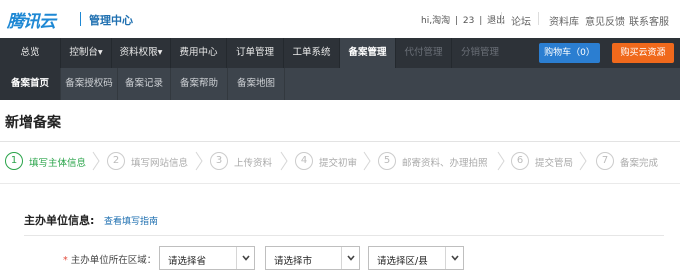  I want to click on city-dropdown-toggle, so click(350, 258).